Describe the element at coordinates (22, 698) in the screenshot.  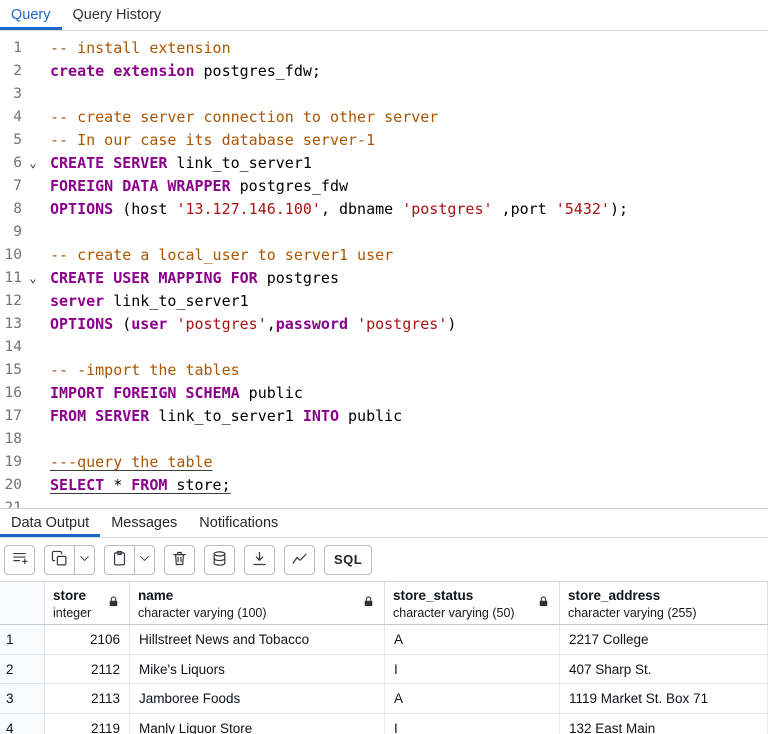
I see `row-number-cell: 3` at that location.